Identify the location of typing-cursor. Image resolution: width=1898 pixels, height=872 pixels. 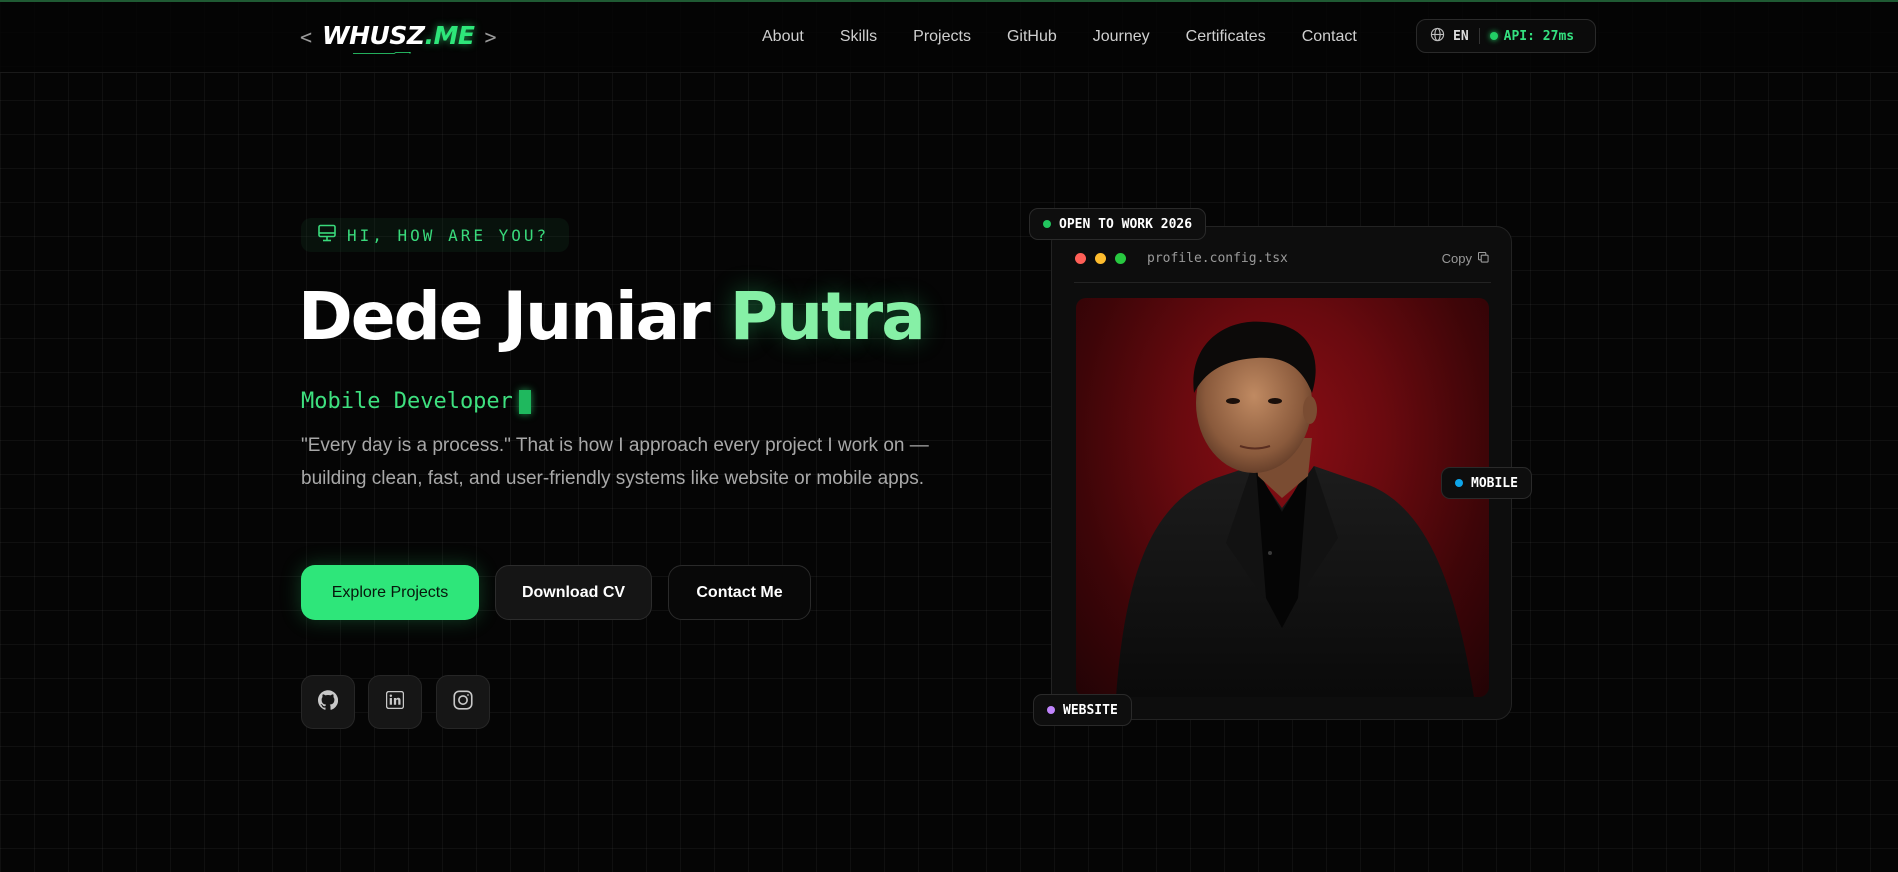
(524, 401).